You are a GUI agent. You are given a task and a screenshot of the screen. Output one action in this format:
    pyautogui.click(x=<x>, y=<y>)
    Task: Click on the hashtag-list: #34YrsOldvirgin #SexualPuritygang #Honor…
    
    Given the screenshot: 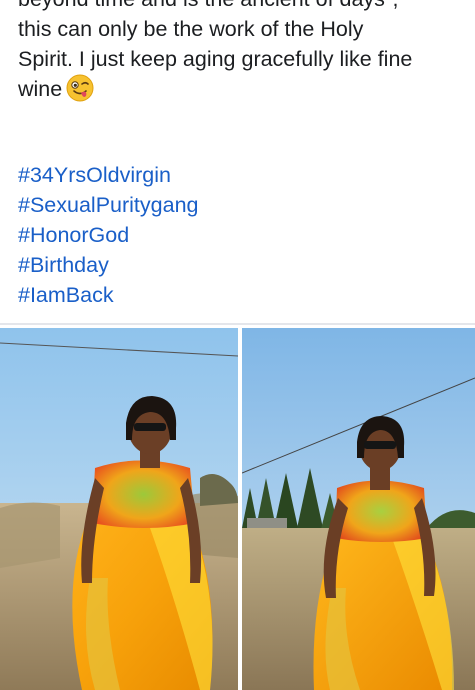 What is the action you would take?
    pyautogui.click(x=108, y=235)
    